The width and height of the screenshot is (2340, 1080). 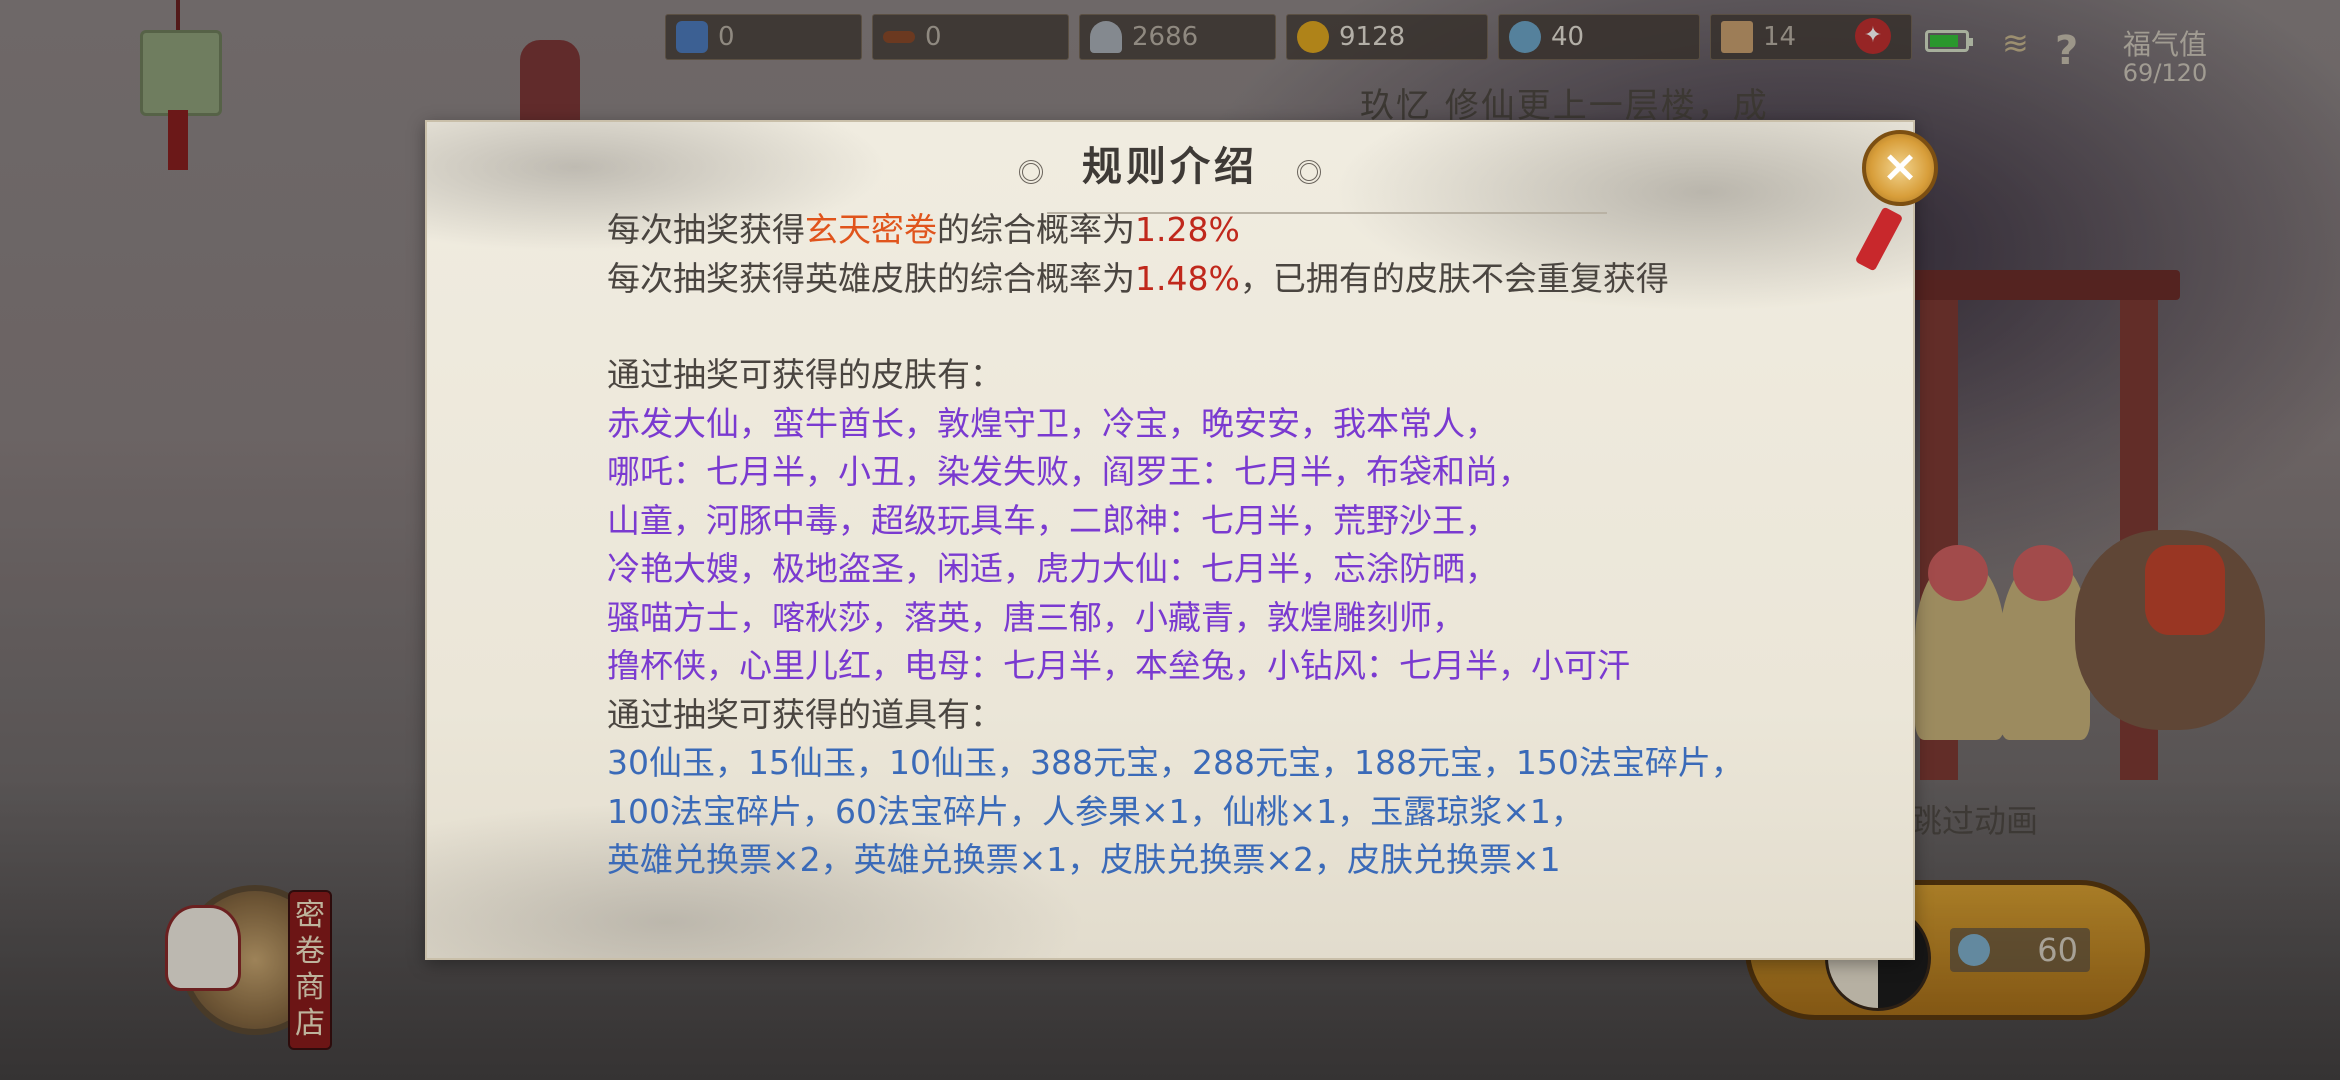 What do you see at coordinates (871, 278) in the screenshot?
I see `rate-text: 每次抽奖获得英雄皮肤的综合概率为` at bounding box center [871, 278].